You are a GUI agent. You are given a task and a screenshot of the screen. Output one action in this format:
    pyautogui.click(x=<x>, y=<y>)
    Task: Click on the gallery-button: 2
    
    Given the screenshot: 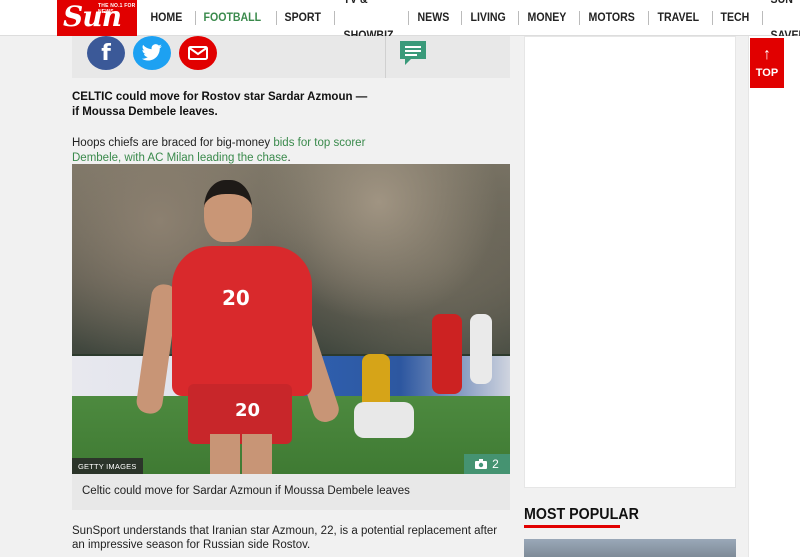 What is the action you would take?
    pyautogui.click(x=487, y=464)
    